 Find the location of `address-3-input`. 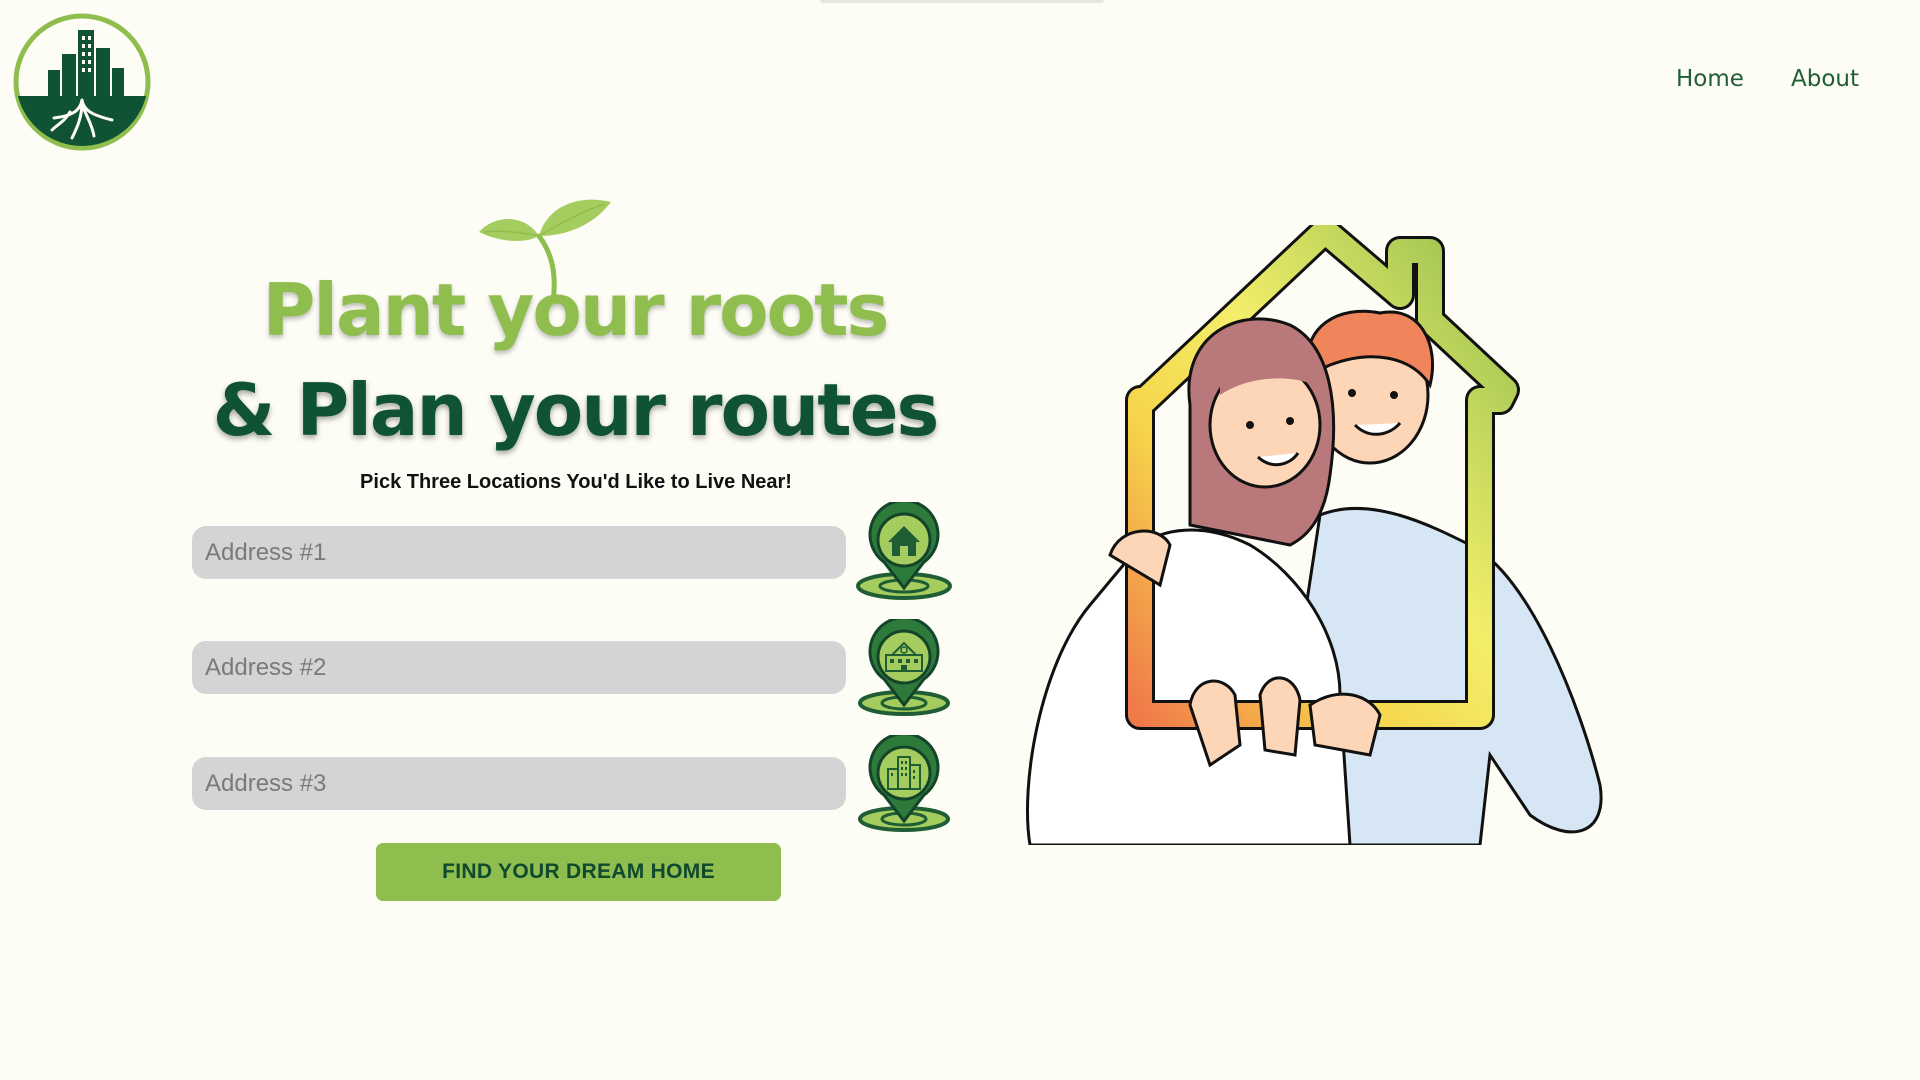

address-3-input is located at coordinates (519, 783).